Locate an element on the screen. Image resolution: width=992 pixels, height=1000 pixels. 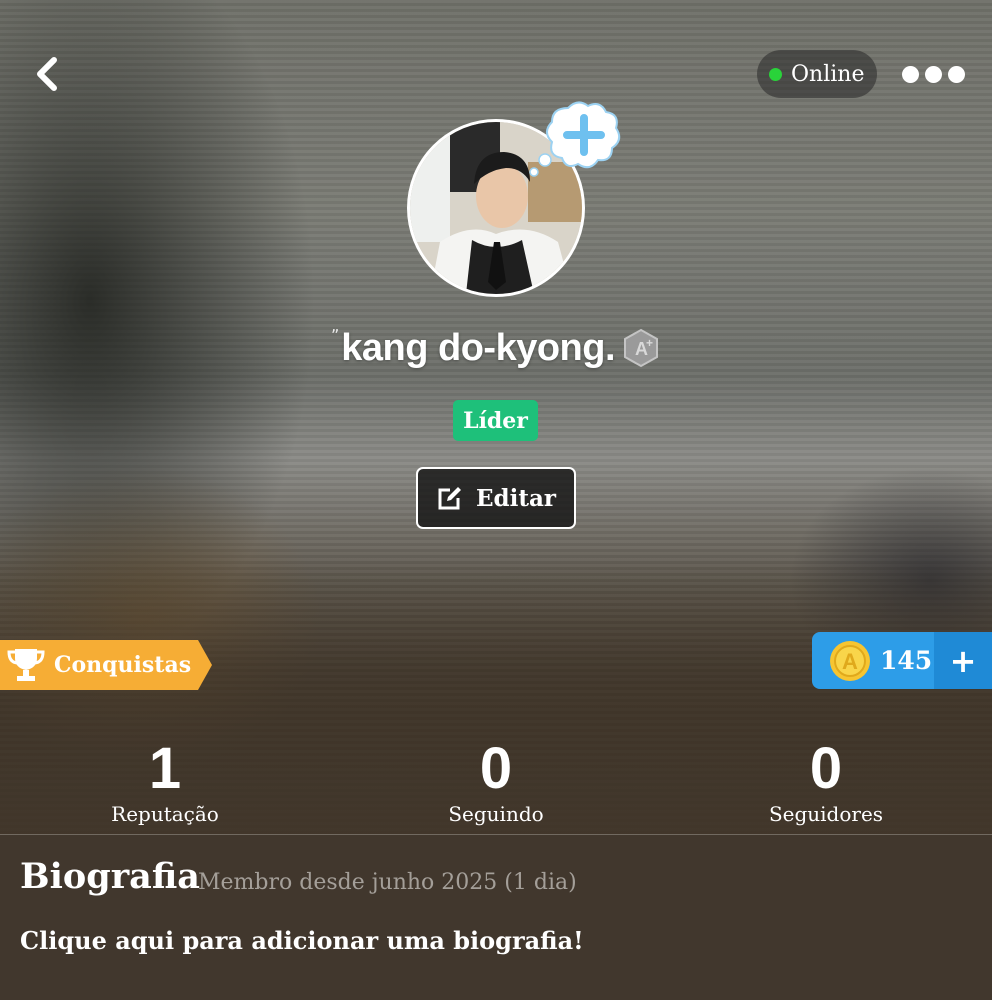
member-since: Membro desde junho 2025 (1 dia) is located at coordinates (387, 882).